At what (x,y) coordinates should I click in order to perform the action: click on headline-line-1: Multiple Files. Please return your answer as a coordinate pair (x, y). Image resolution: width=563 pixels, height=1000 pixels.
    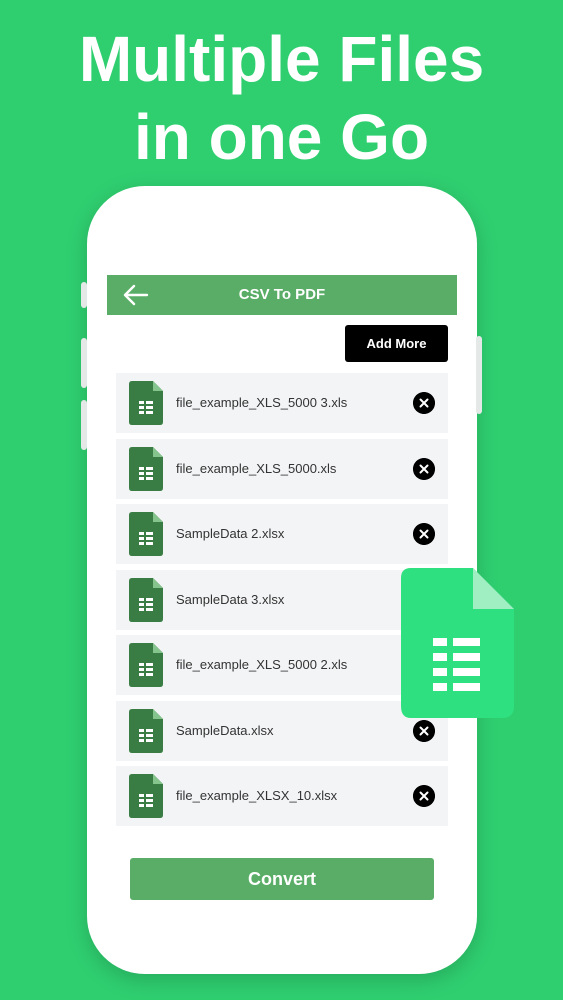
    Looking at the image, I should click on (281, 59).